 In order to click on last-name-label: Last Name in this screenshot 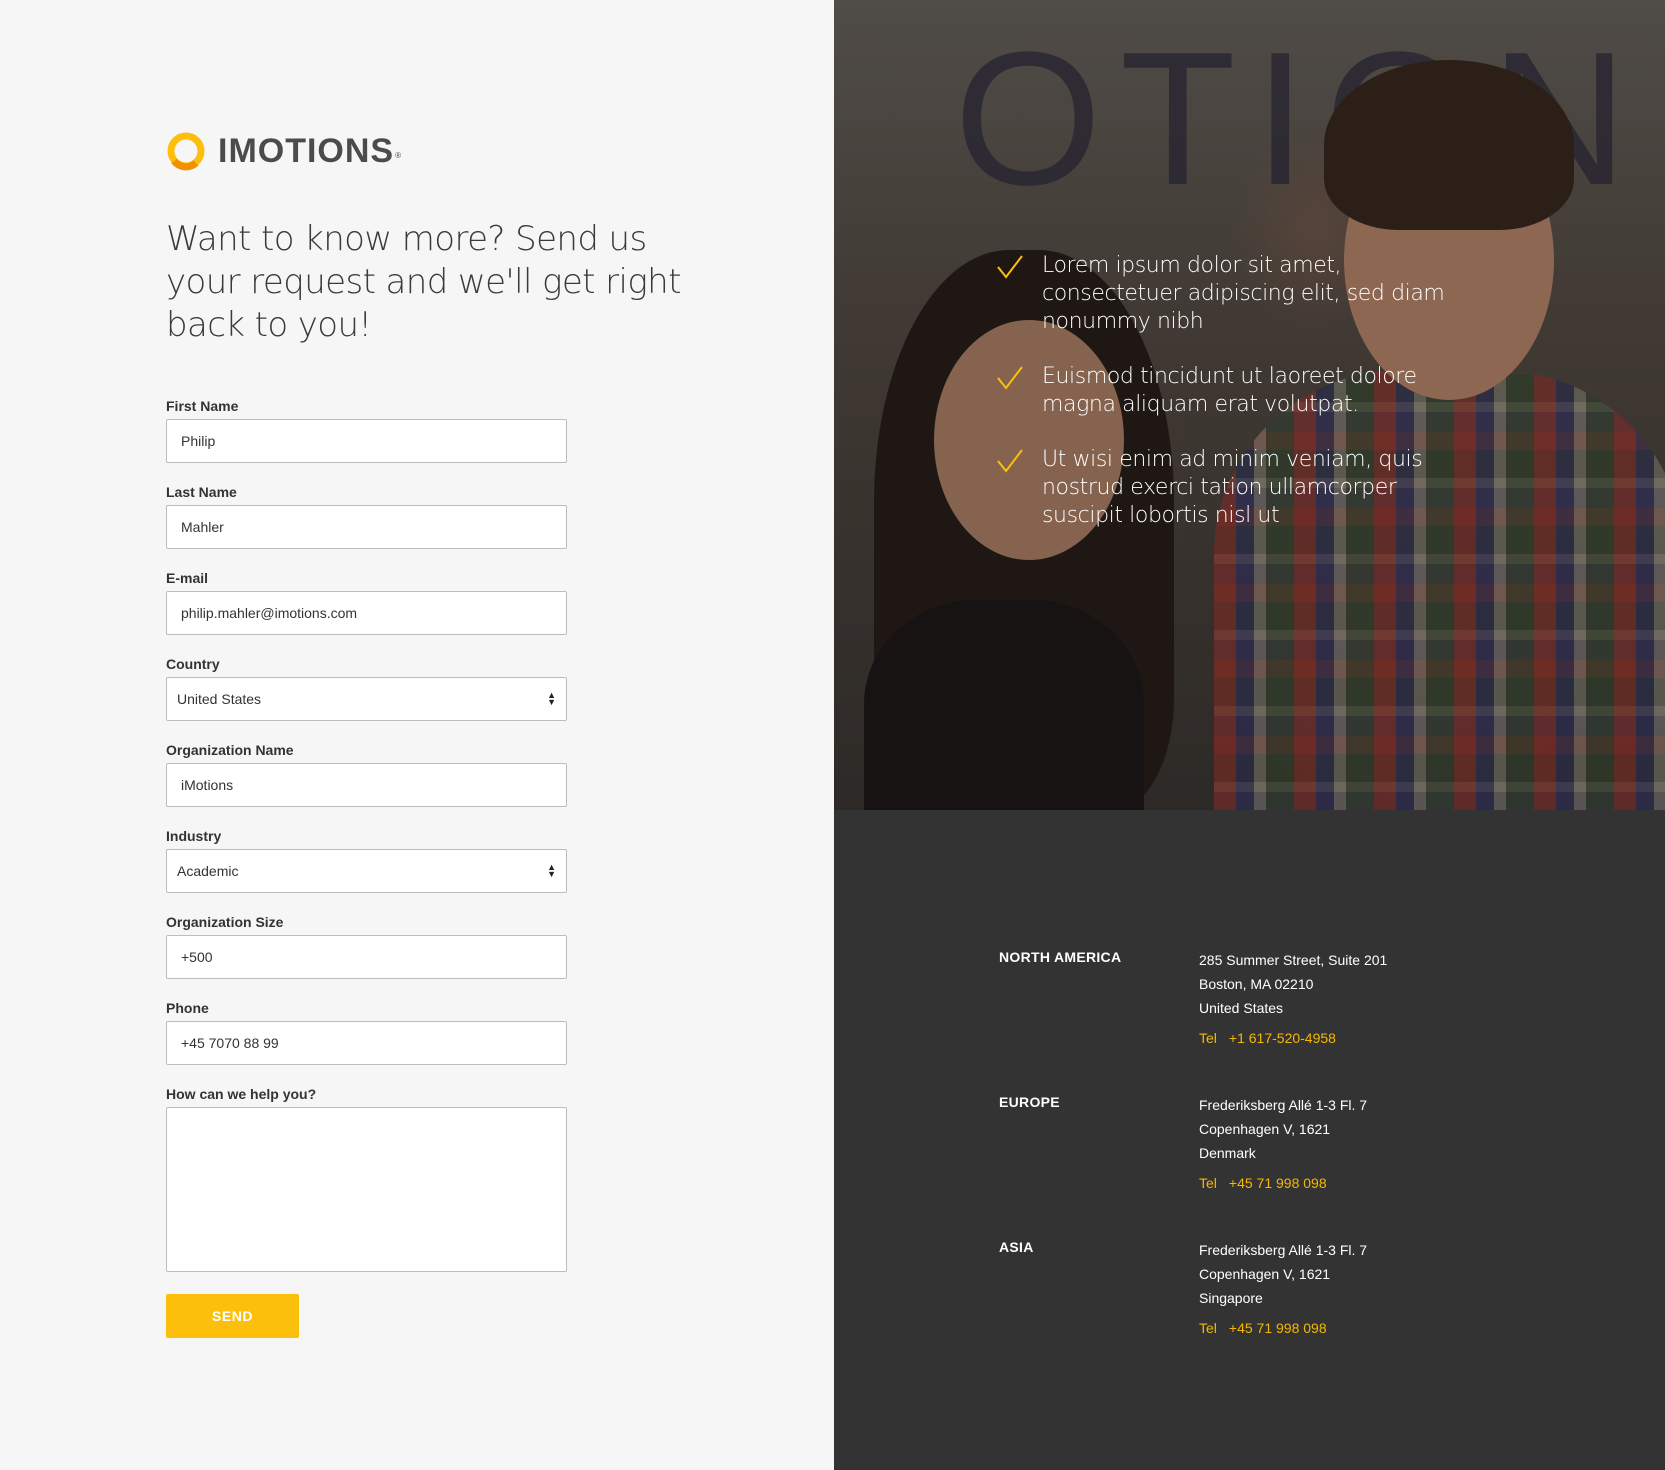, I will do `click(201, 492)`.